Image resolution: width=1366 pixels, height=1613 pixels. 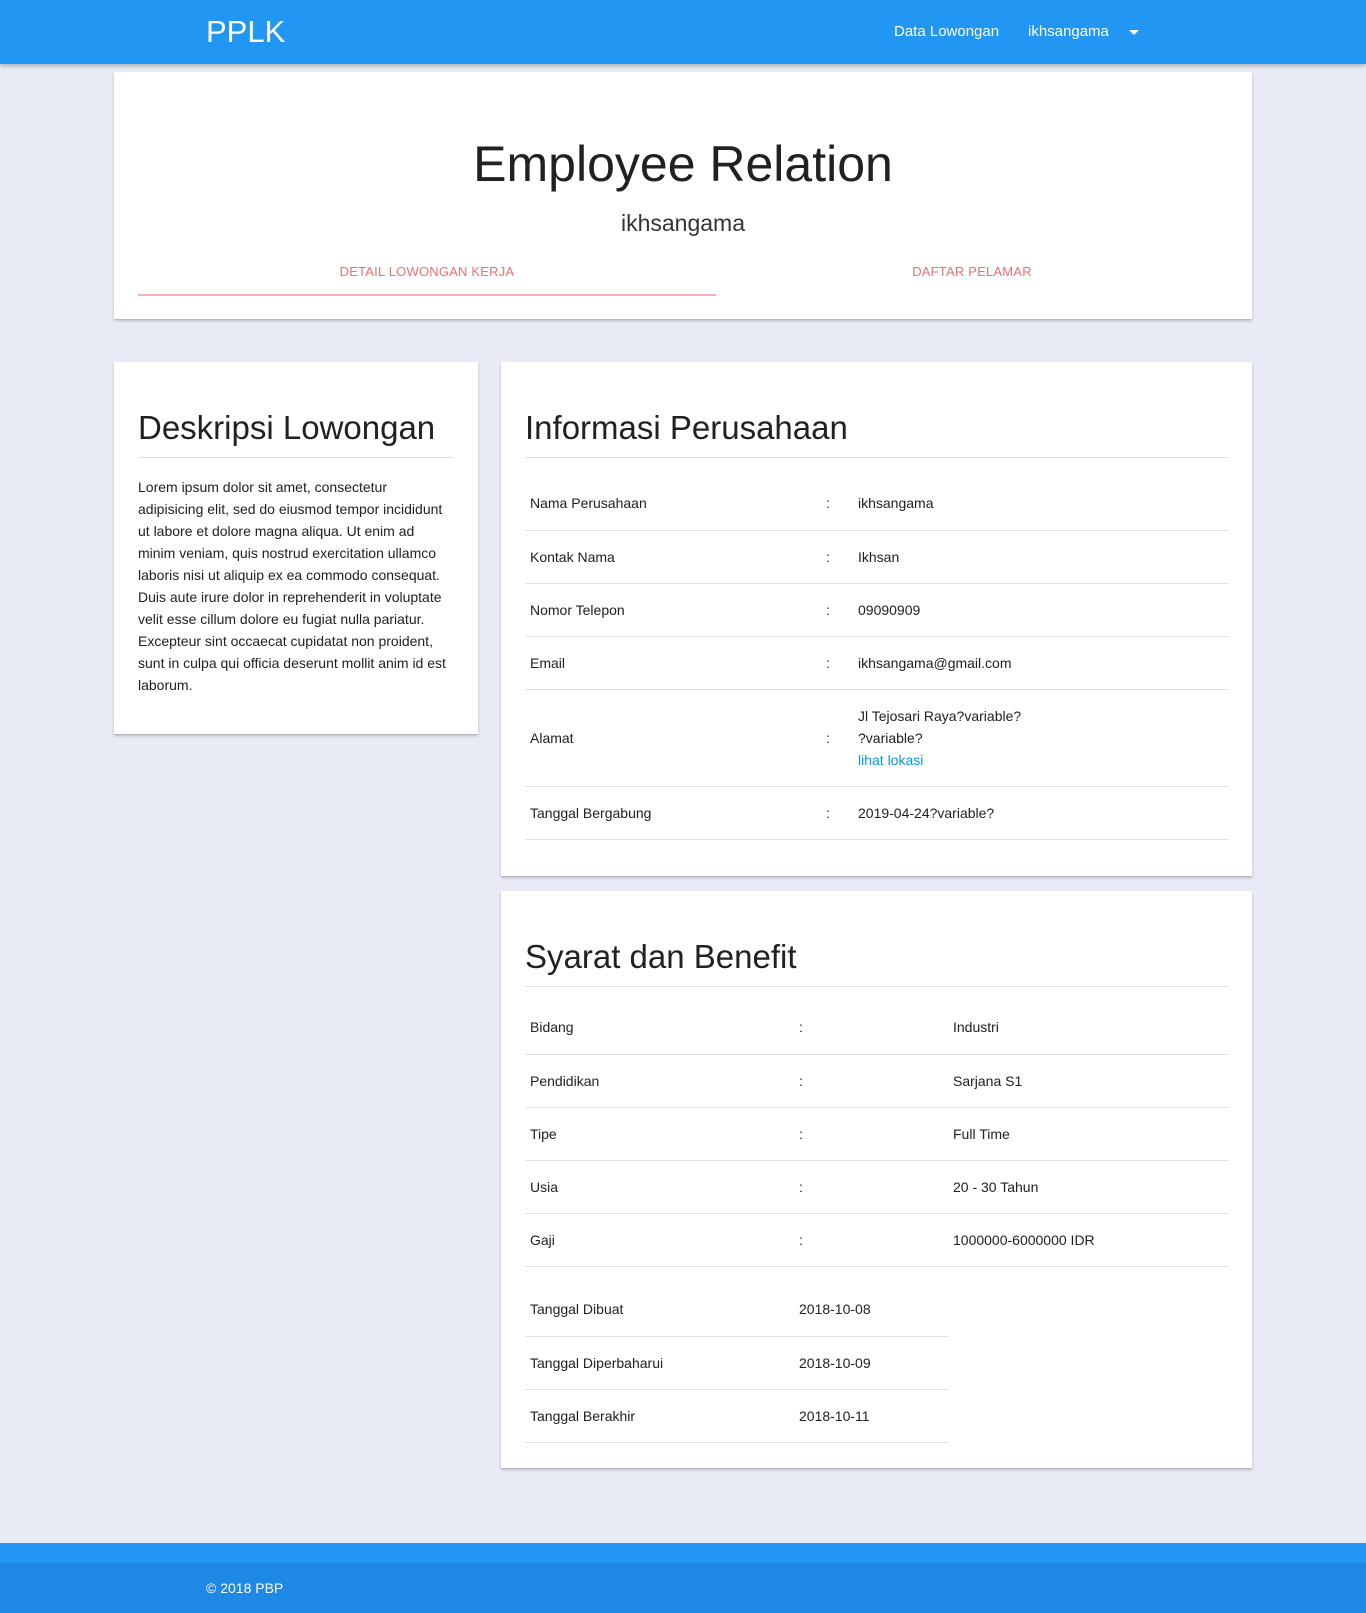 What do you see at coordinates (427, 295) in the screenshot?
I see `active-tab-indicator` at bounding box center [427, 295].